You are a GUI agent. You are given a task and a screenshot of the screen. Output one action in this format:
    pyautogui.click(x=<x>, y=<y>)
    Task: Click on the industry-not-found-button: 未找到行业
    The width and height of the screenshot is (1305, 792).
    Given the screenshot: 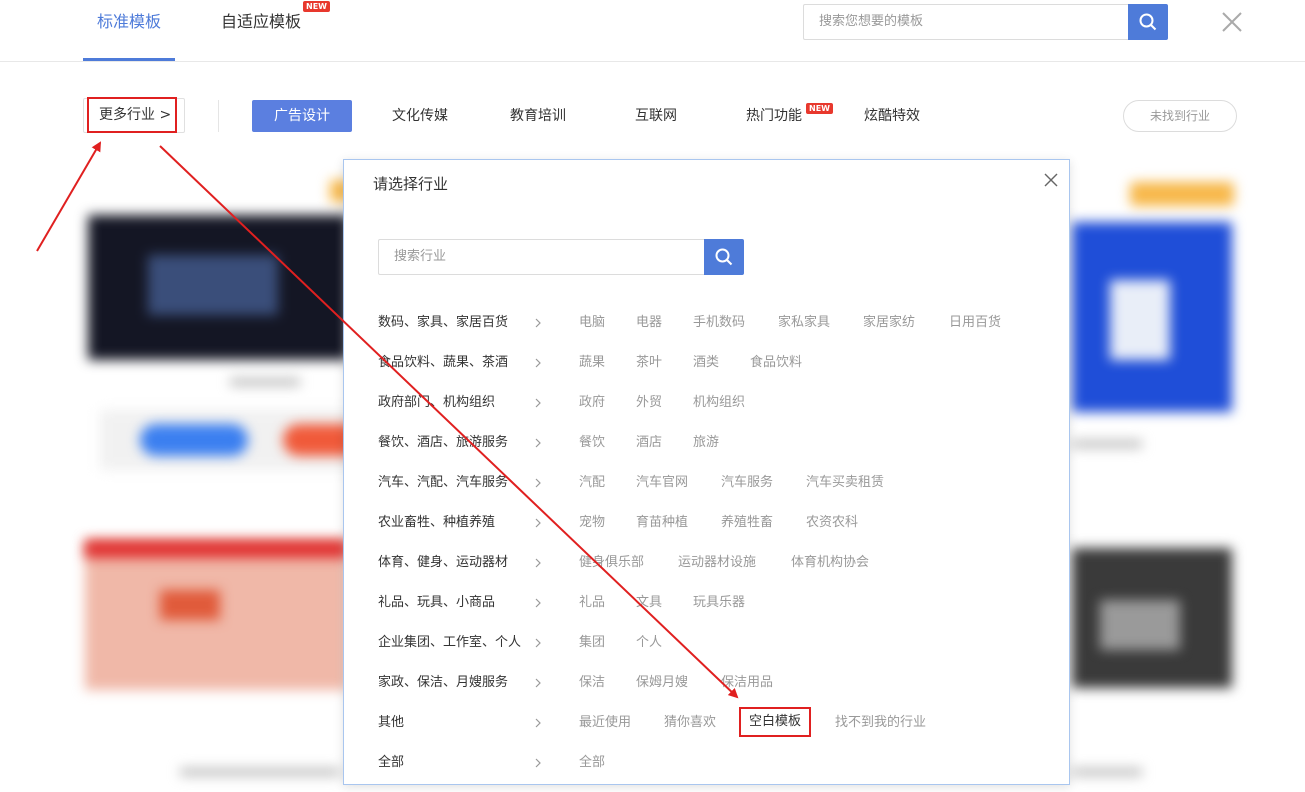 What is the action you would take?
    pyautogui.click(x=1180, y=116)
    